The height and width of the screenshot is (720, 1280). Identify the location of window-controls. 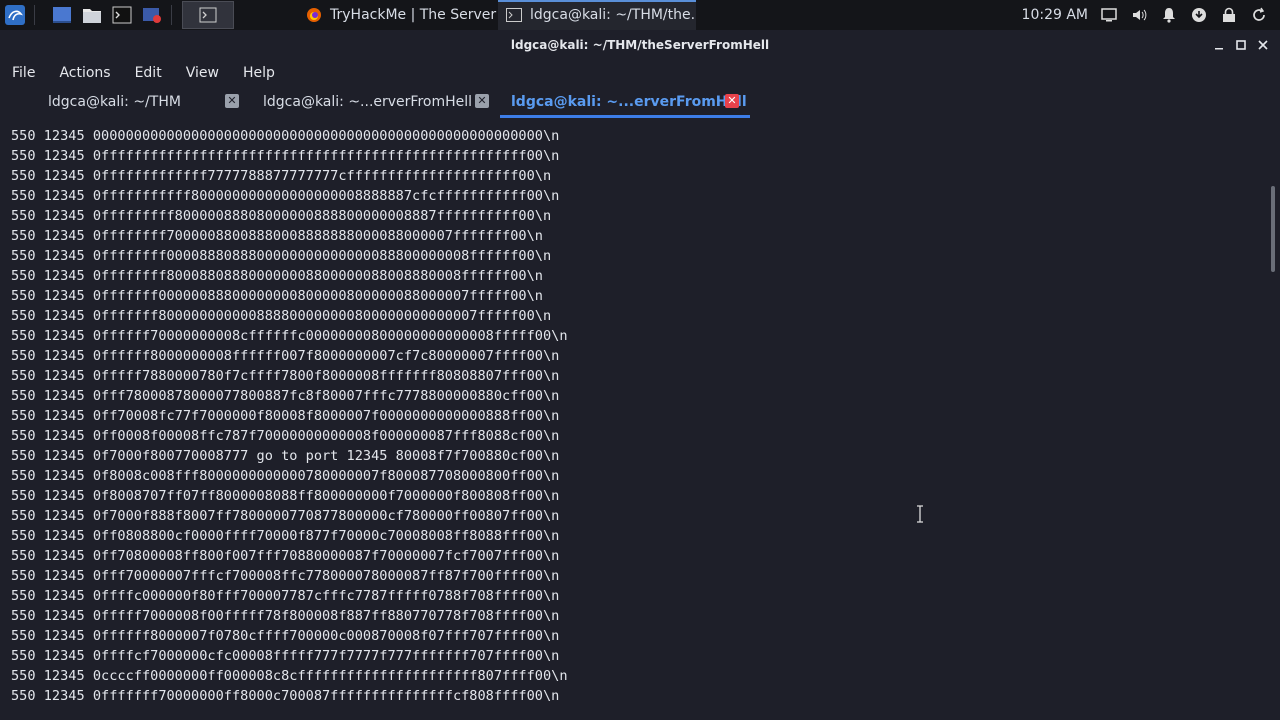
(1241, 45).